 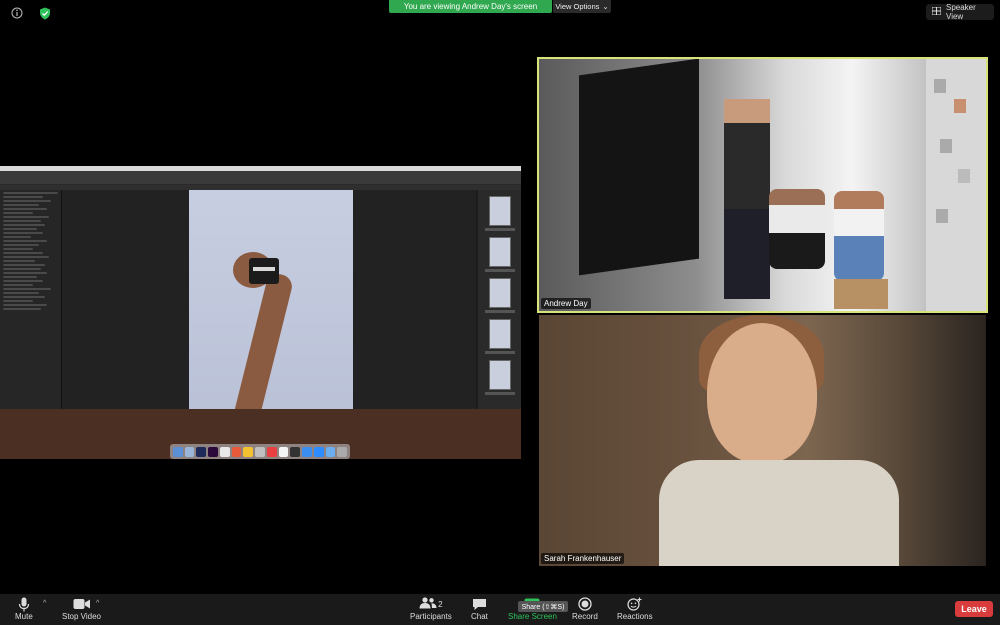 What do you see at coordinates (431, 616) in the screenshot?
I see `participants-label: Participants` at bounding box center [431, 616].